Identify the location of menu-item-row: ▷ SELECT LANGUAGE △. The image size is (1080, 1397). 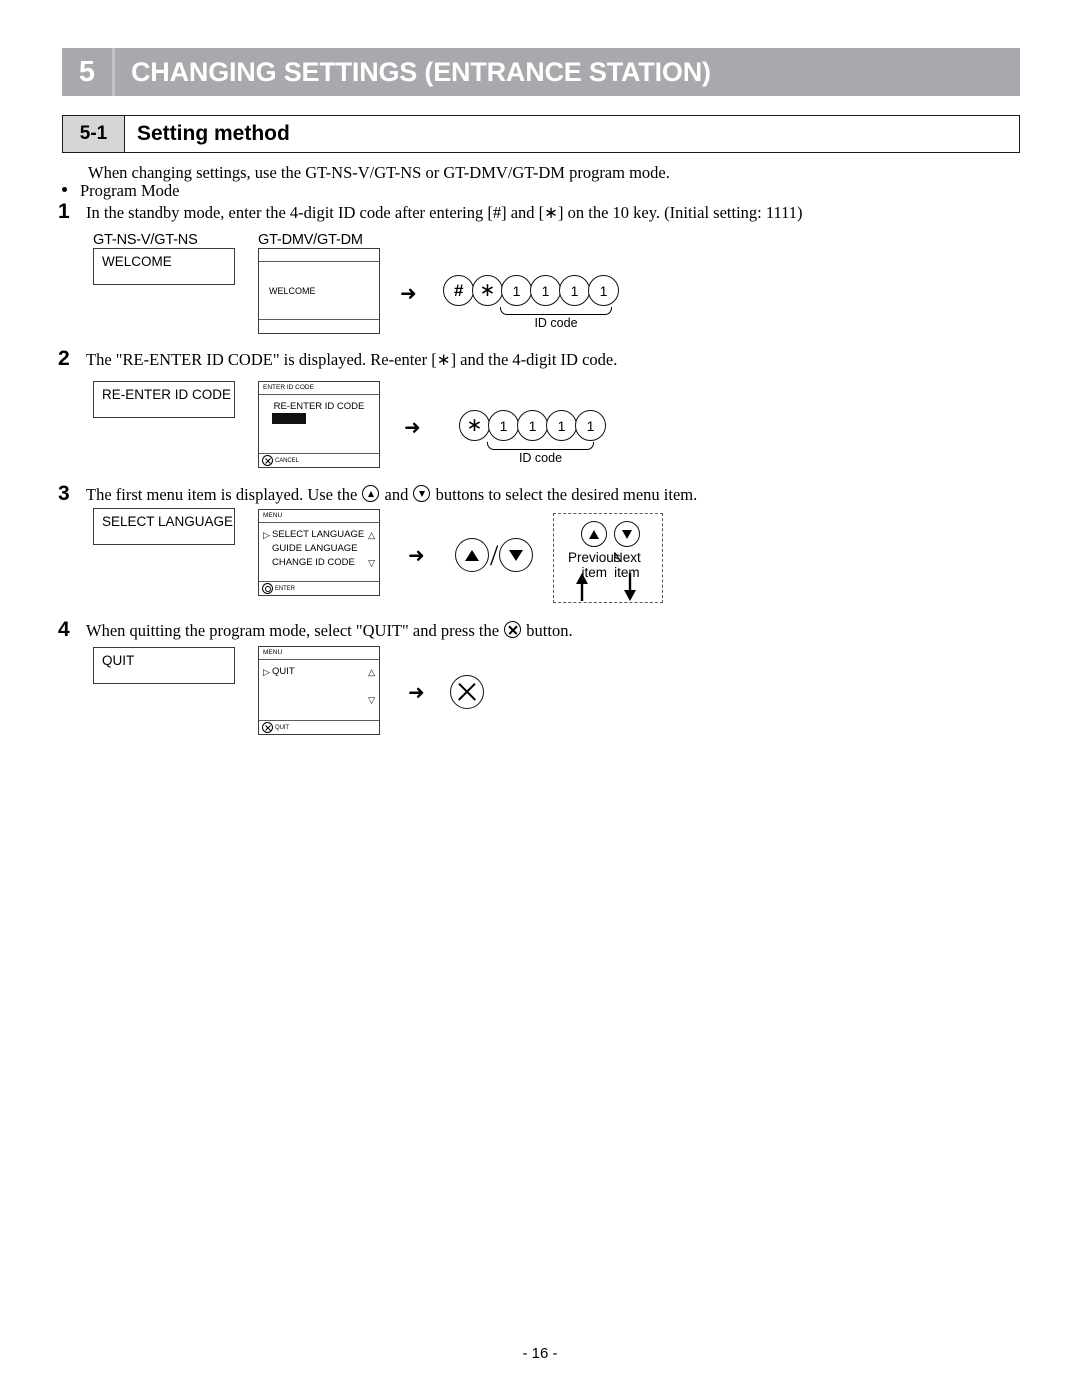
(319, 535).